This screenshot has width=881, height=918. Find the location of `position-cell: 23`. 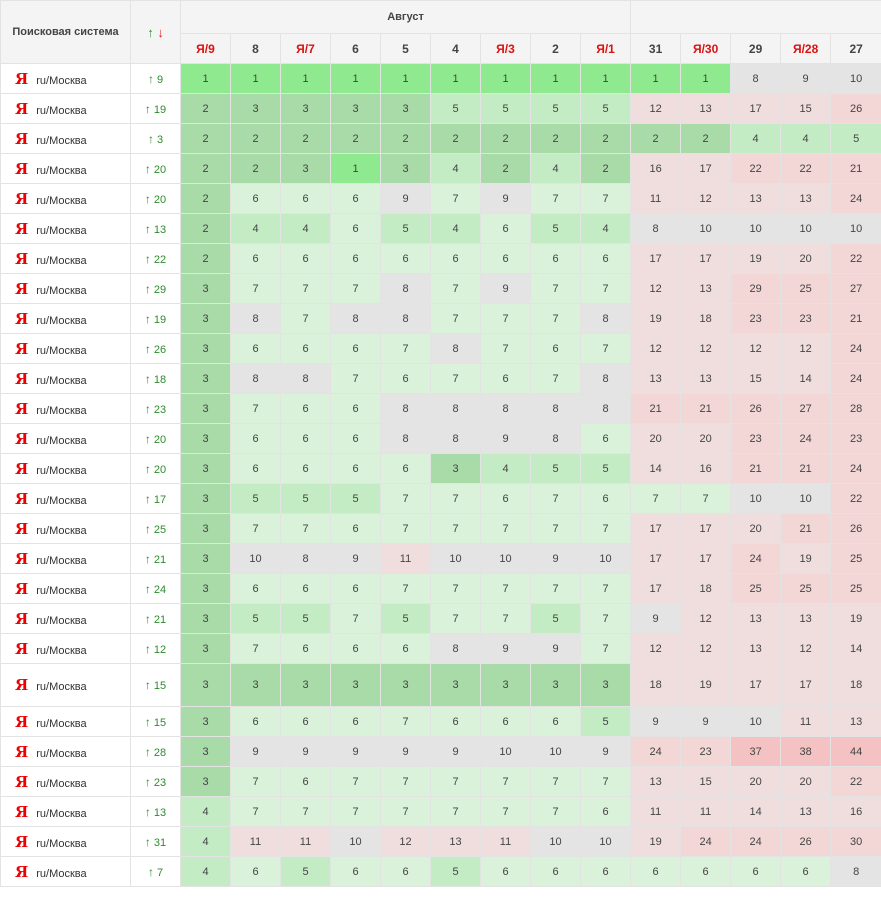

position-cell: 23 is located at coordinates (806, 318).